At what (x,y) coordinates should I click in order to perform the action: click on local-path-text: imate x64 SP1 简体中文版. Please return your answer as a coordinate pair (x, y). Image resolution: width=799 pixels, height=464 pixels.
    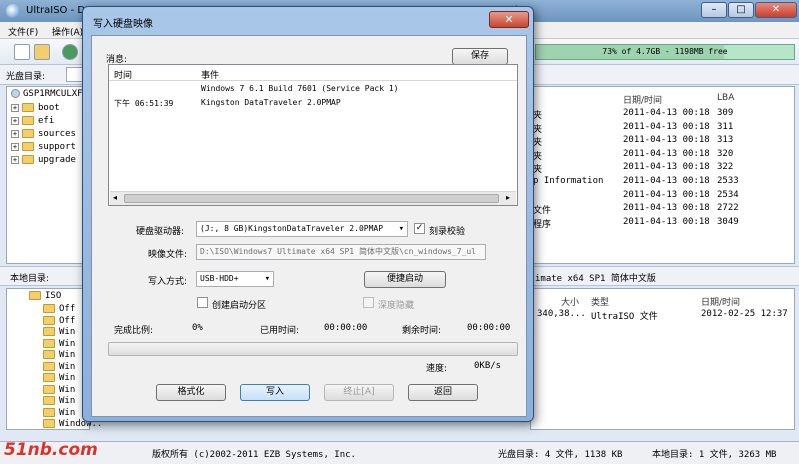
    Looking at the image, I should click on (595, 279).